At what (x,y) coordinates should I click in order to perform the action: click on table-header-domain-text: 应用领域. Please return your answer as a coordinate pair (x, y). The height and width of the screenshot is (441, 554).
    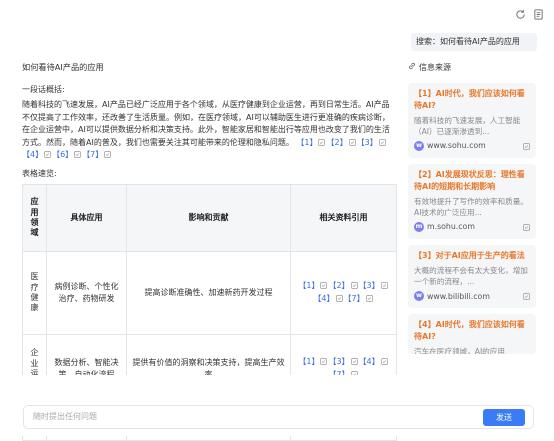
    Looking at the image, I should click on (34, 217).